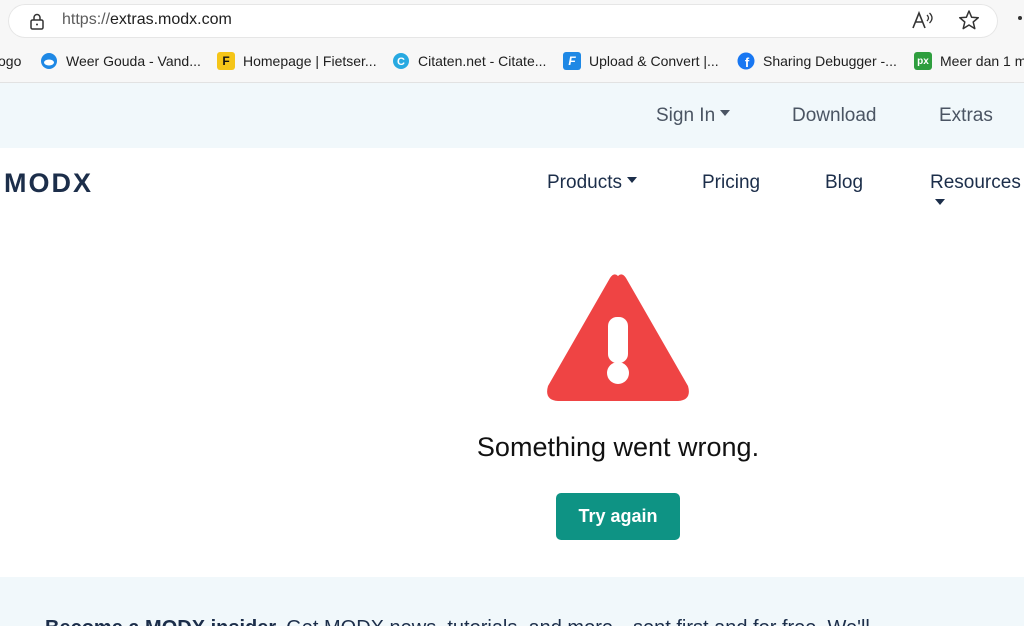 The height and width of the screenshot is (626, 1024). I want to click on error-message-text: Something went wrong., so click(618, 447).